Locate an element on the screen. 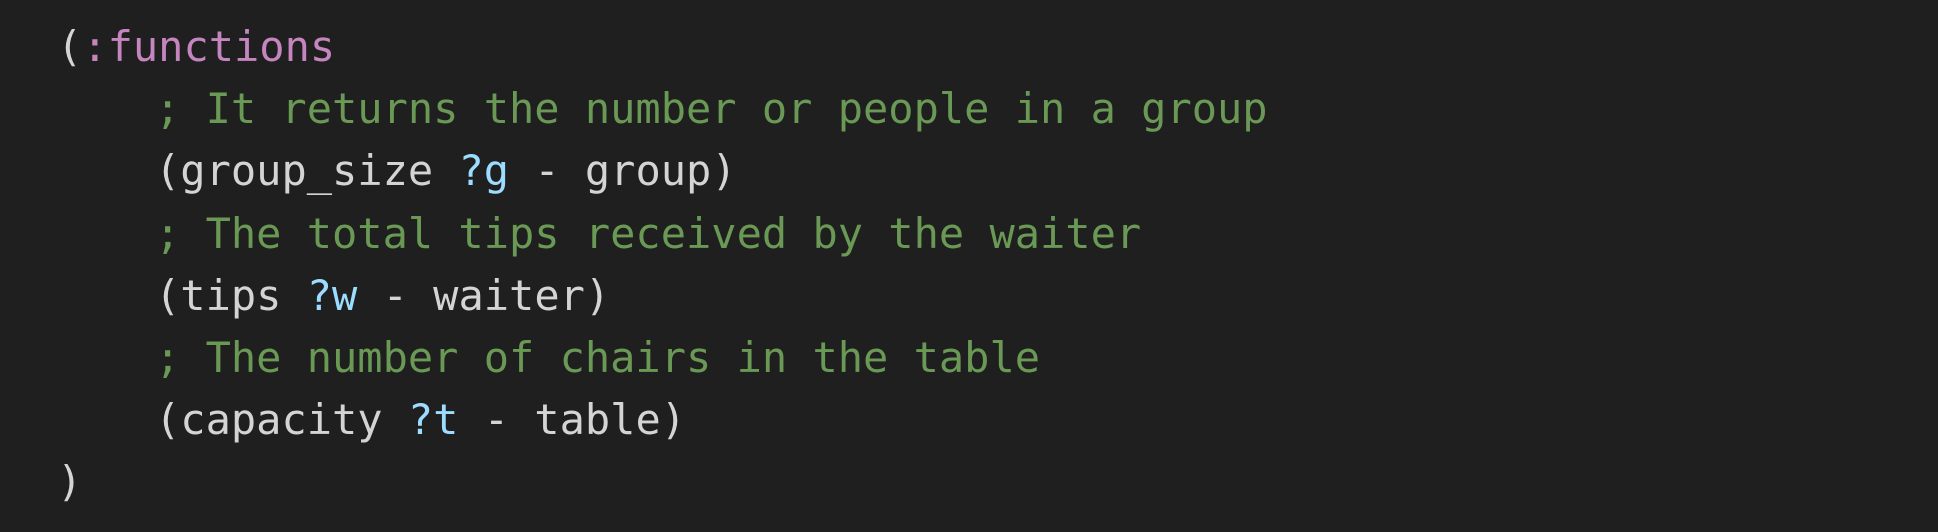 The height and width of the screenshot is (532, 1938). function-name-group-size: group_size is located at coordinates (319, 170).